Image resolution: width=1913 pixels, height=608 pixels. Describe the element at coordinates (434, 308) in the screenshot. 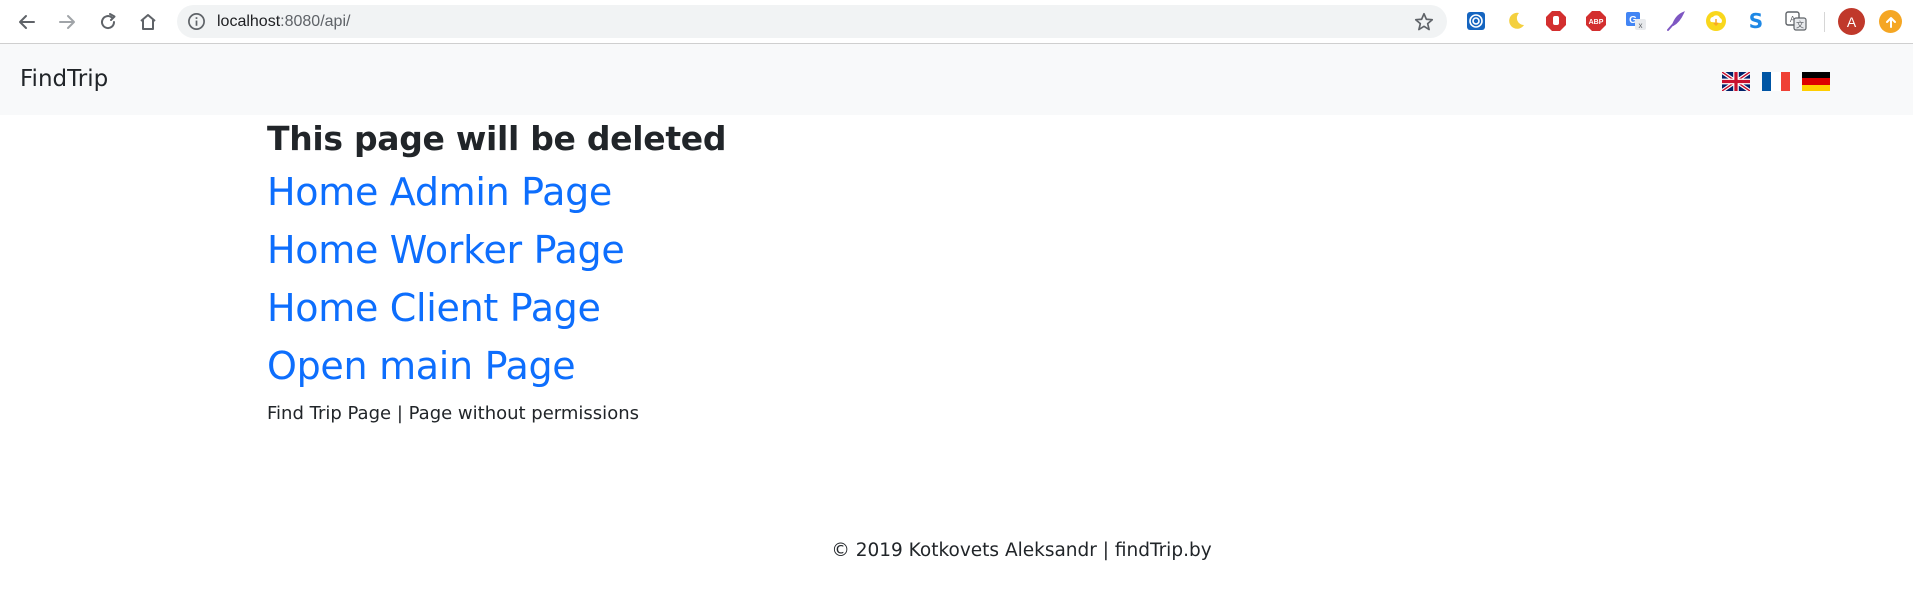

I see `home-client-link: Home Client Page` at that location.